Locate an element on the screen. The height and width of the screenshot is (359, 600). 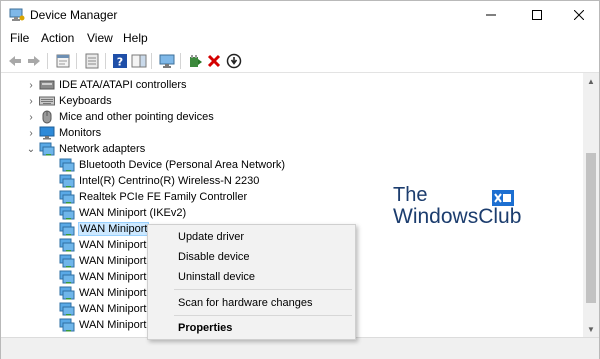
scroll-thumb is located at coordinates (591, 228).